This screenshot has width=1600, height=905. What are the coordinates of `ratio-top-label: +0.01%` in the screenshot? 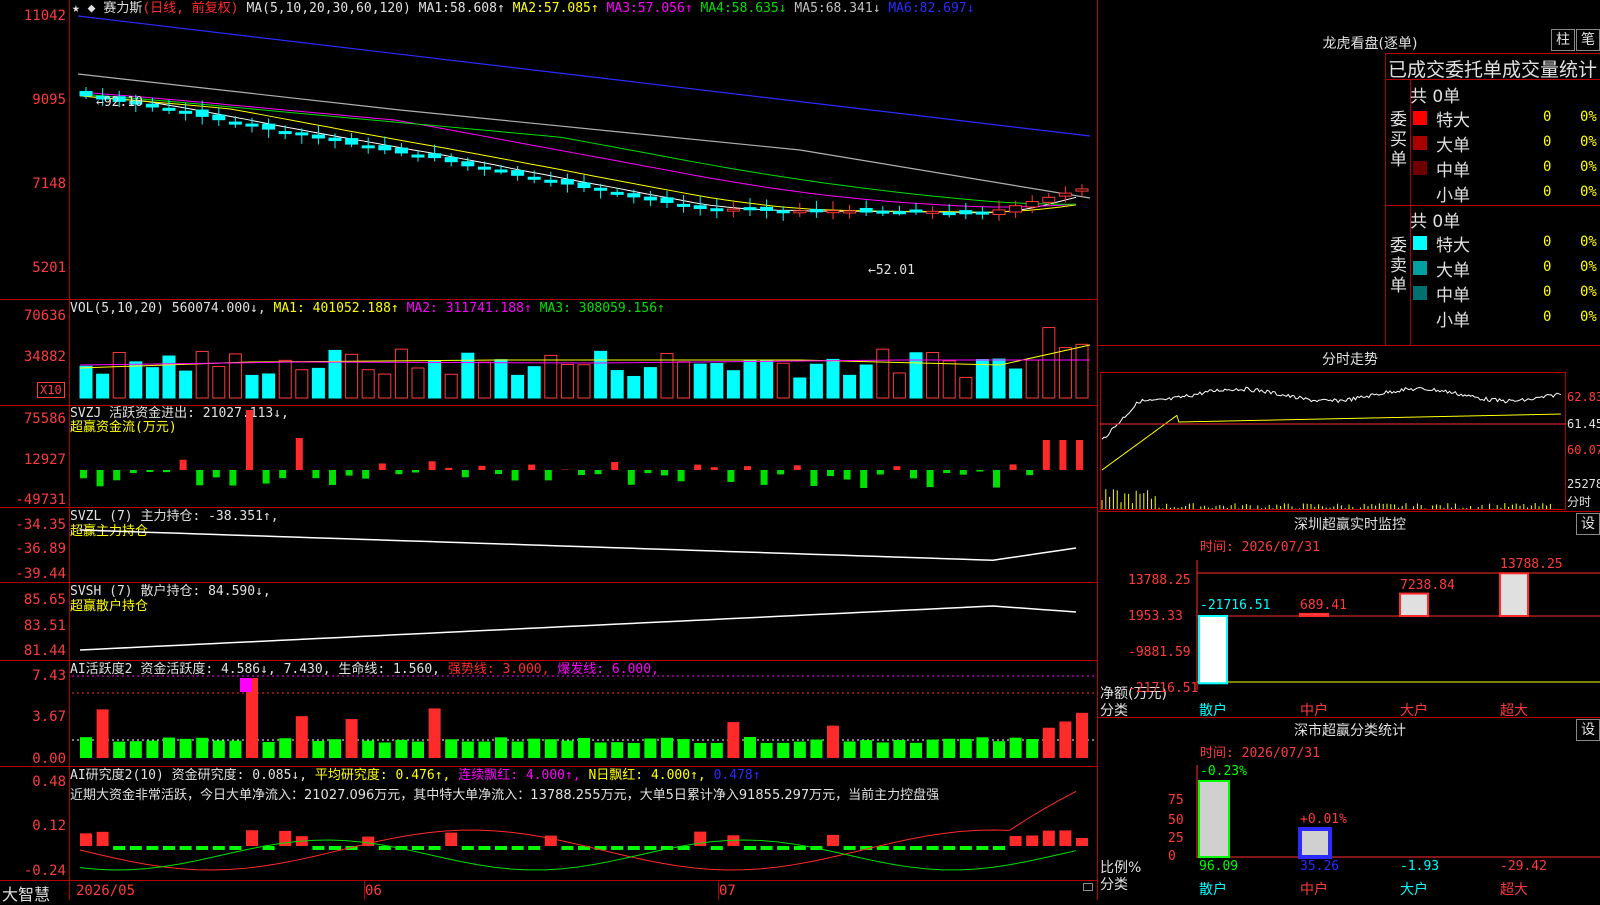 It's located at (1323, 819).